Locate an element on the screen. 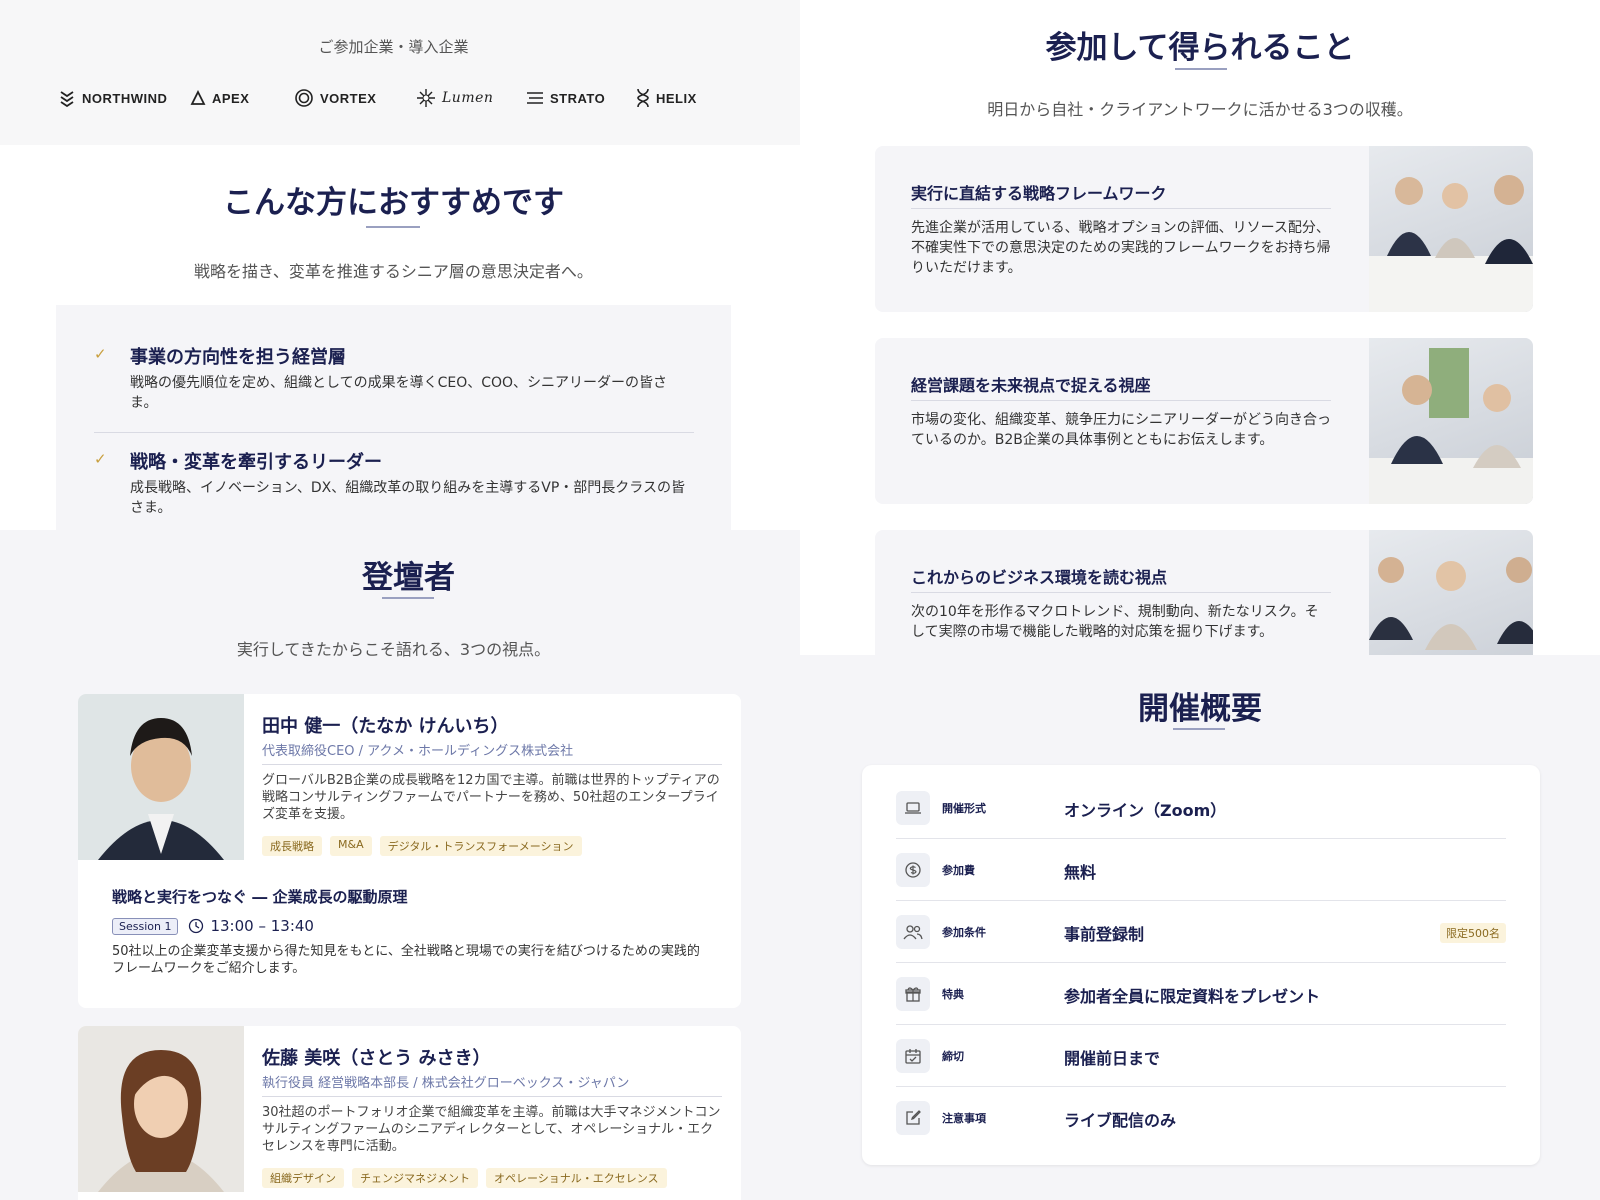 The width and height of the screenshot is (1600, 1200). tag: 組織デザイン is located at coordinates (303, 1178).